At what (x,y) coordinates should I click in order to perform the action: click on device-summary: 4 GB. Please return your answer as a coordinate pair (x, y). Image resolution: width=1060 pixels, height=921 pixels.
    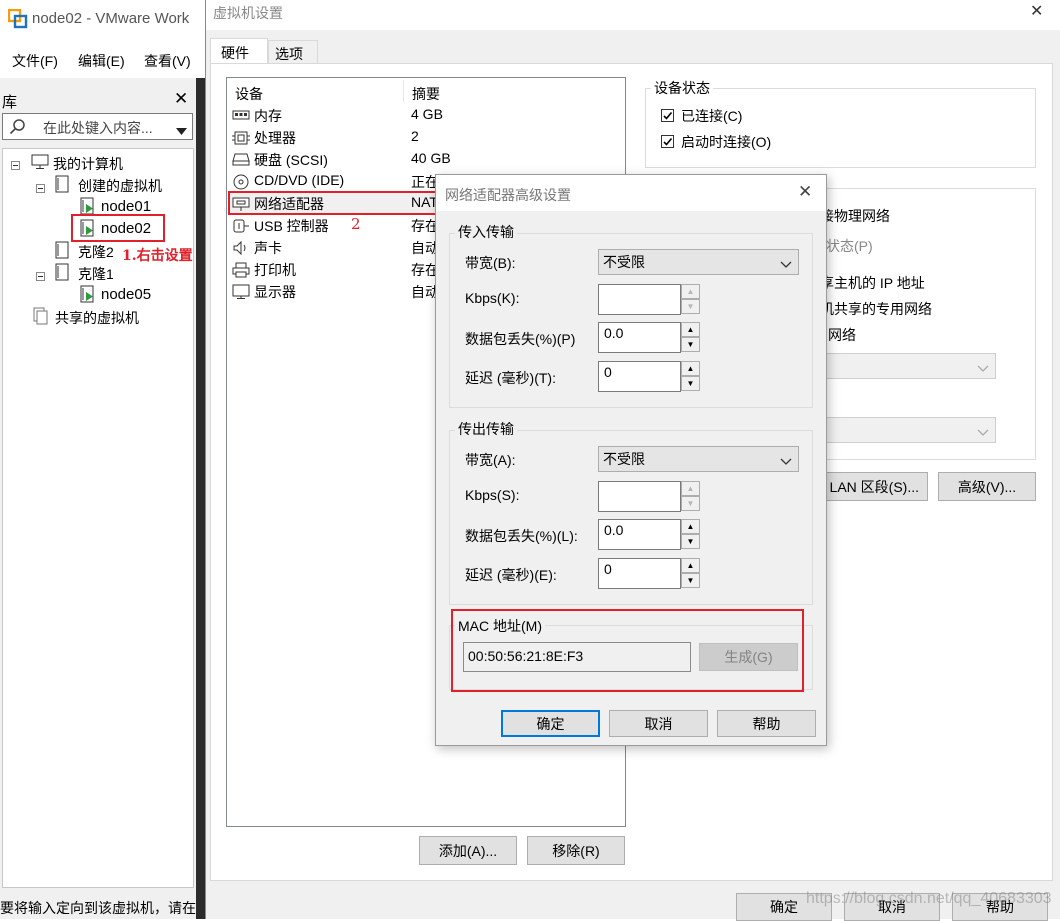
    Looking at the image, I should click on (427, 114).